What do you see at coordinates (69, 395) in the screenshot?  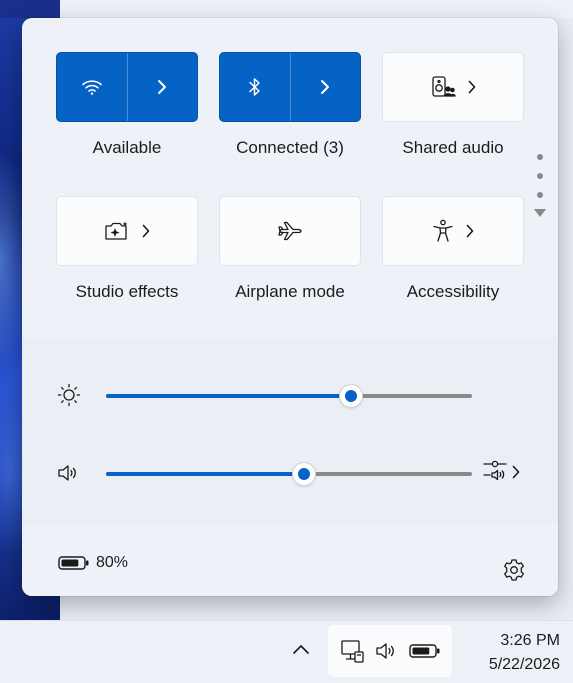 I see `sun-icon` at bounding box center [69, 395].